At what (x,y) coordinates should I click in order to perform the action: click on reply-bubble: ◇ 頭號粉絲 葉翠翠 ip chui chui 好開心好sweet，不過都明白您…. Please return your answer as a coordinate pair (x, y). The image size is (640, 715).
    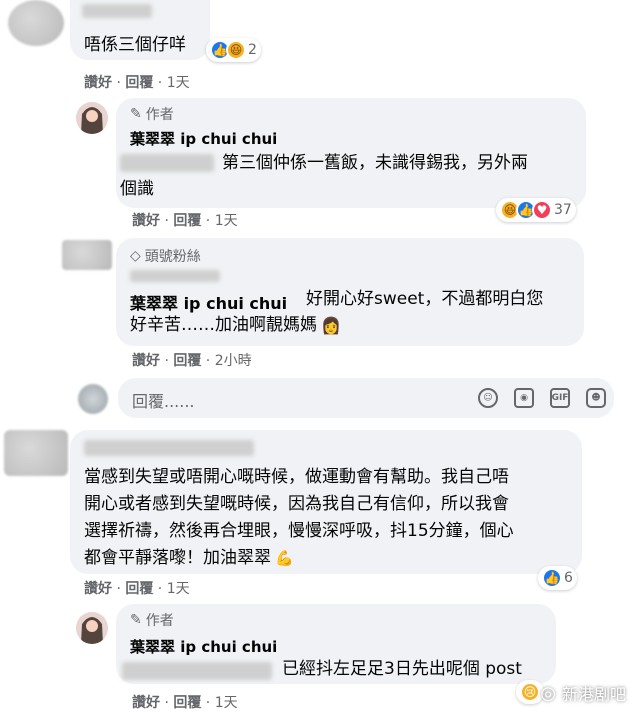
    Looking at the image, I should click on (350, 292).